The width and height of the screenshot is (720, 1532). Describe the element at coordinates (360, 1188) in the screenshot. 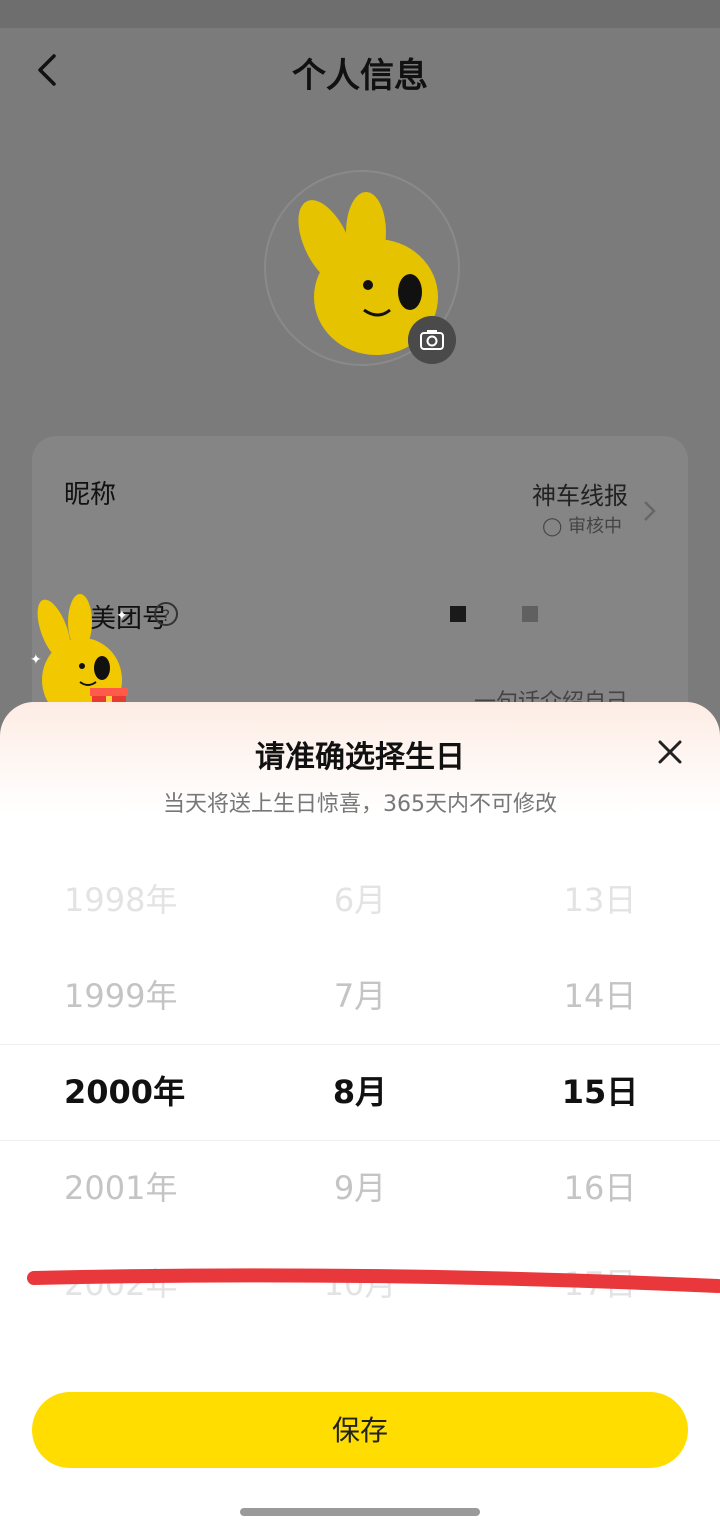

I see `month-option: 9月` at that location.